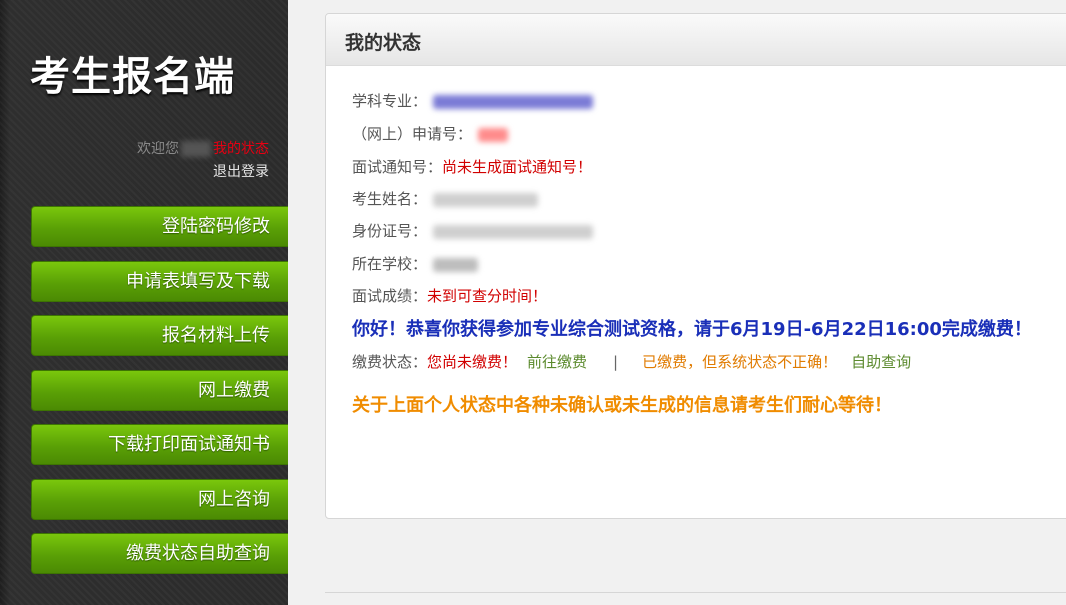  I want to click on field-value: 未到可查分时间！, so click(487, 296).